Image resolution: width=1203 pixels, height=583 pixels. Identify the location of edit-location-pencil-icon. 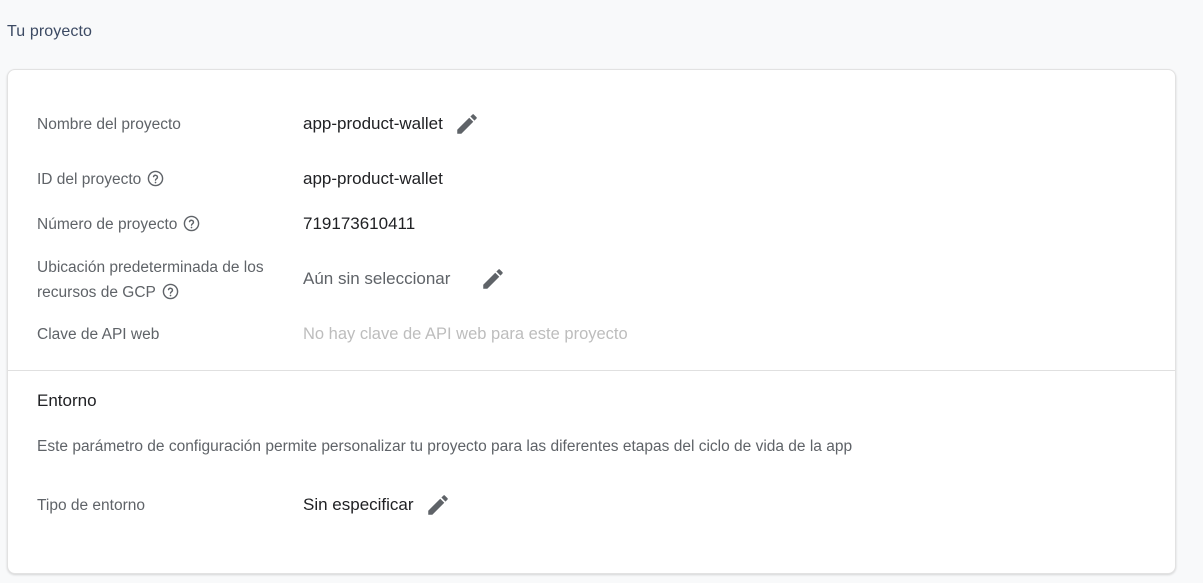
(493, 279).